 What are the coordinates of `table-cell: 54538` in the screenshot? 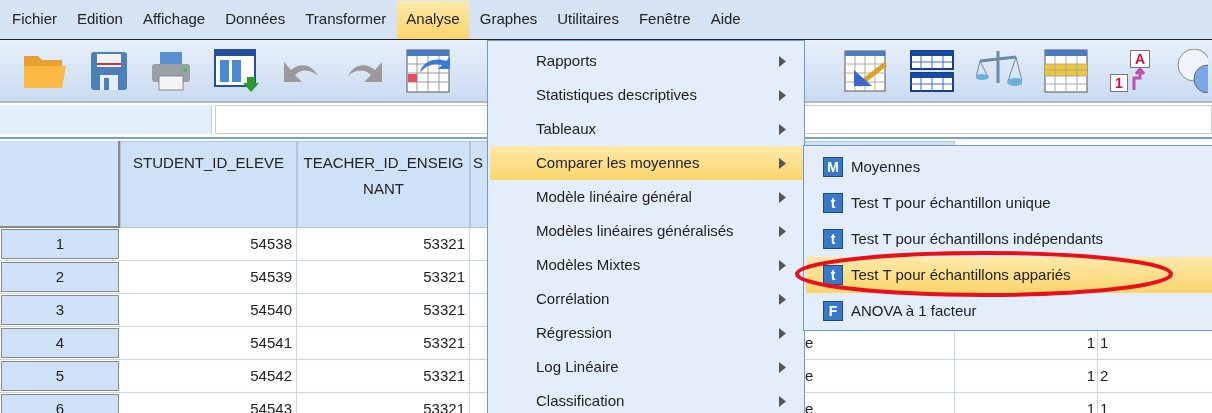 It's located at (208, 244).